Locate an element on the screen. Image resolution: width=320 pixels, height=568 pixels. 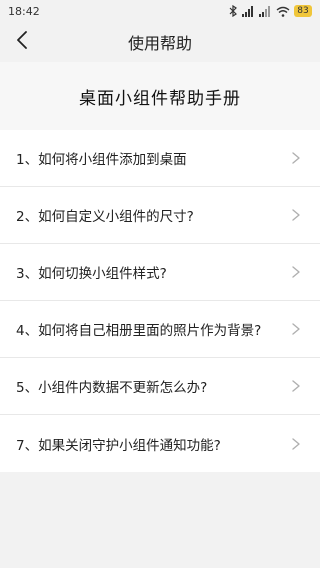
list-item: 3、如何切换小组件样式? is located at coordinates (160, 272).